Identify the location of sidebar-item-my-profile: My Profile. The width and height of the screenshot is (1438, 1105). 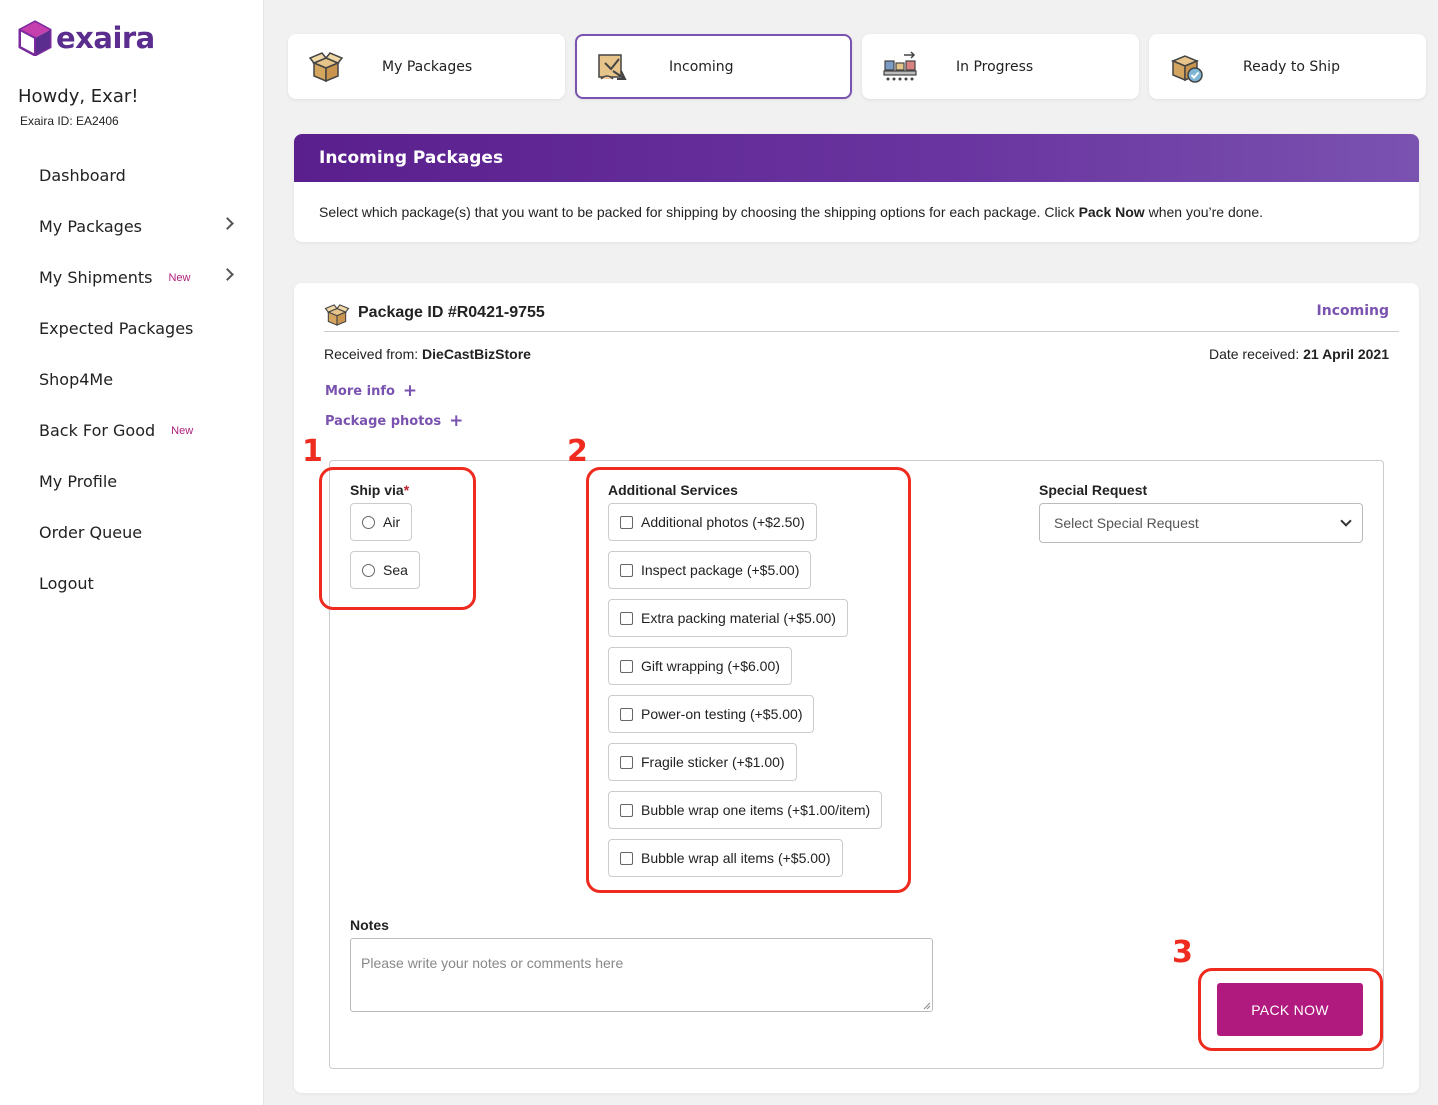
(132, 481).